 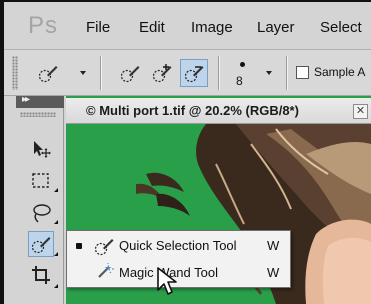 I want to click on add-selection-brush-icon, so click(x=162, y=73).